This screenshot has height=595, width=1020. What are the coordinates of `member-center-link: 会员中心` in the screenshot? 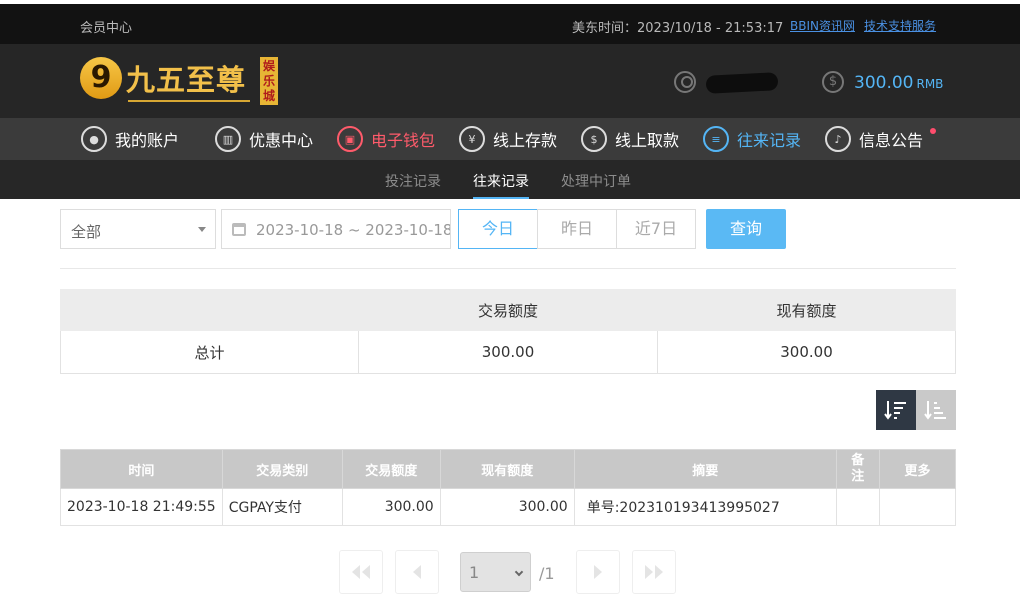 It's located at (106, 26).